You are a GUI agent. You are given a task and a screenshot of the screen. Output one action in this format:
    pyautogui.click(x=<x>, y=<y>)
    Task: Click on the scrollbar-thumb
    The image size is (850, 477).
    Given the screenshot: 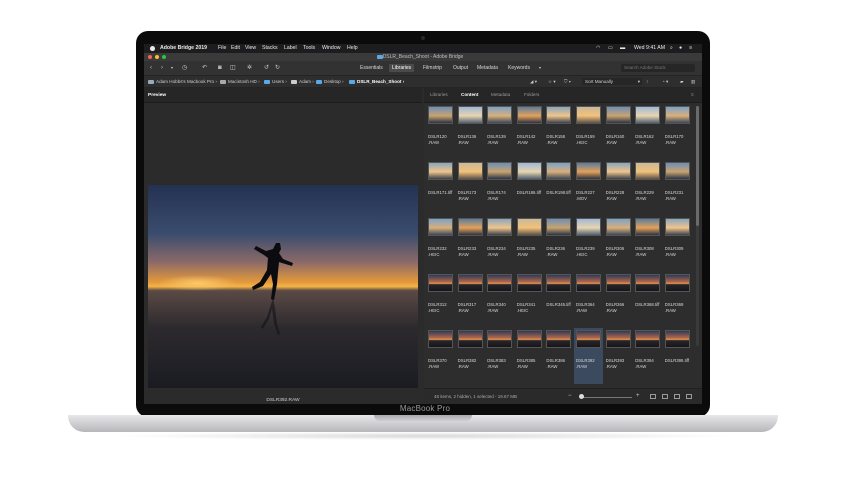 What is the action you would take?
    pyautogui.click(x=697, y=166)
    